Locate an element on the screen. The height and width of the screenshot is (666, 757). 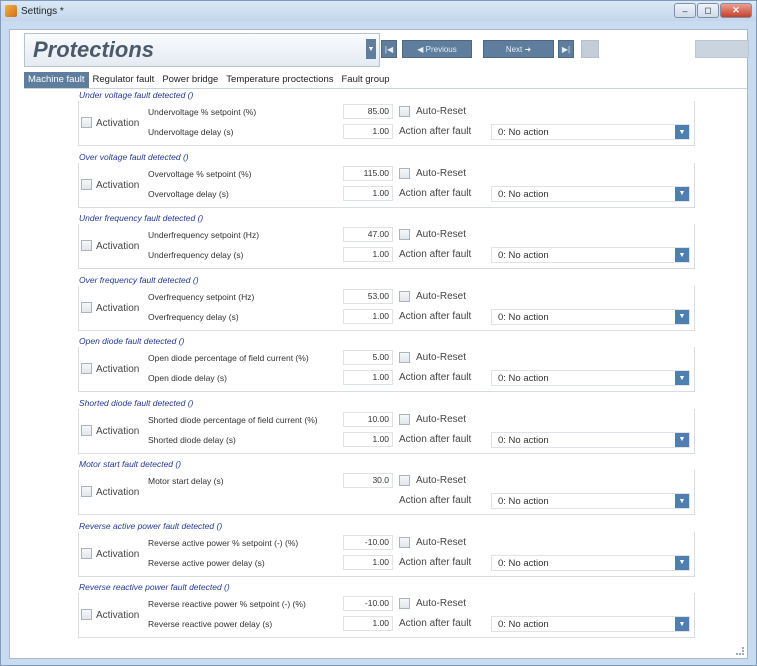
fault-group-title: Open diode fault detected () is located at coordinates (132, 341).